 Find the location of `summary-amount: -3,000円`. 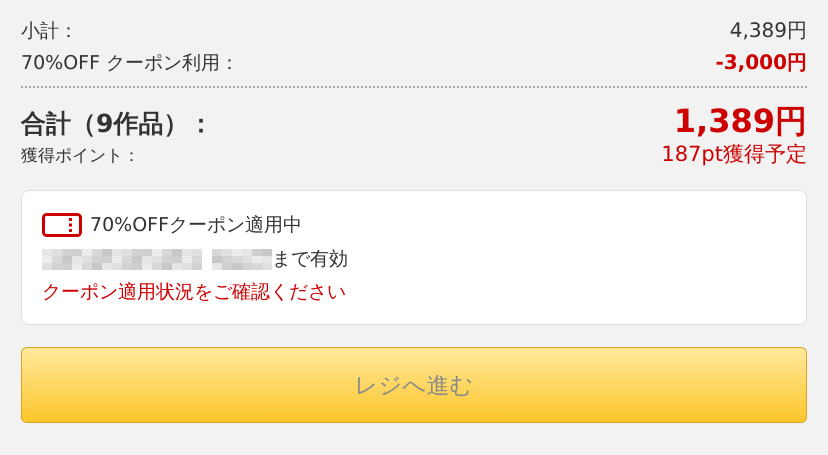

summary-amount: -3,000円 is located at coordinates (761, 62).